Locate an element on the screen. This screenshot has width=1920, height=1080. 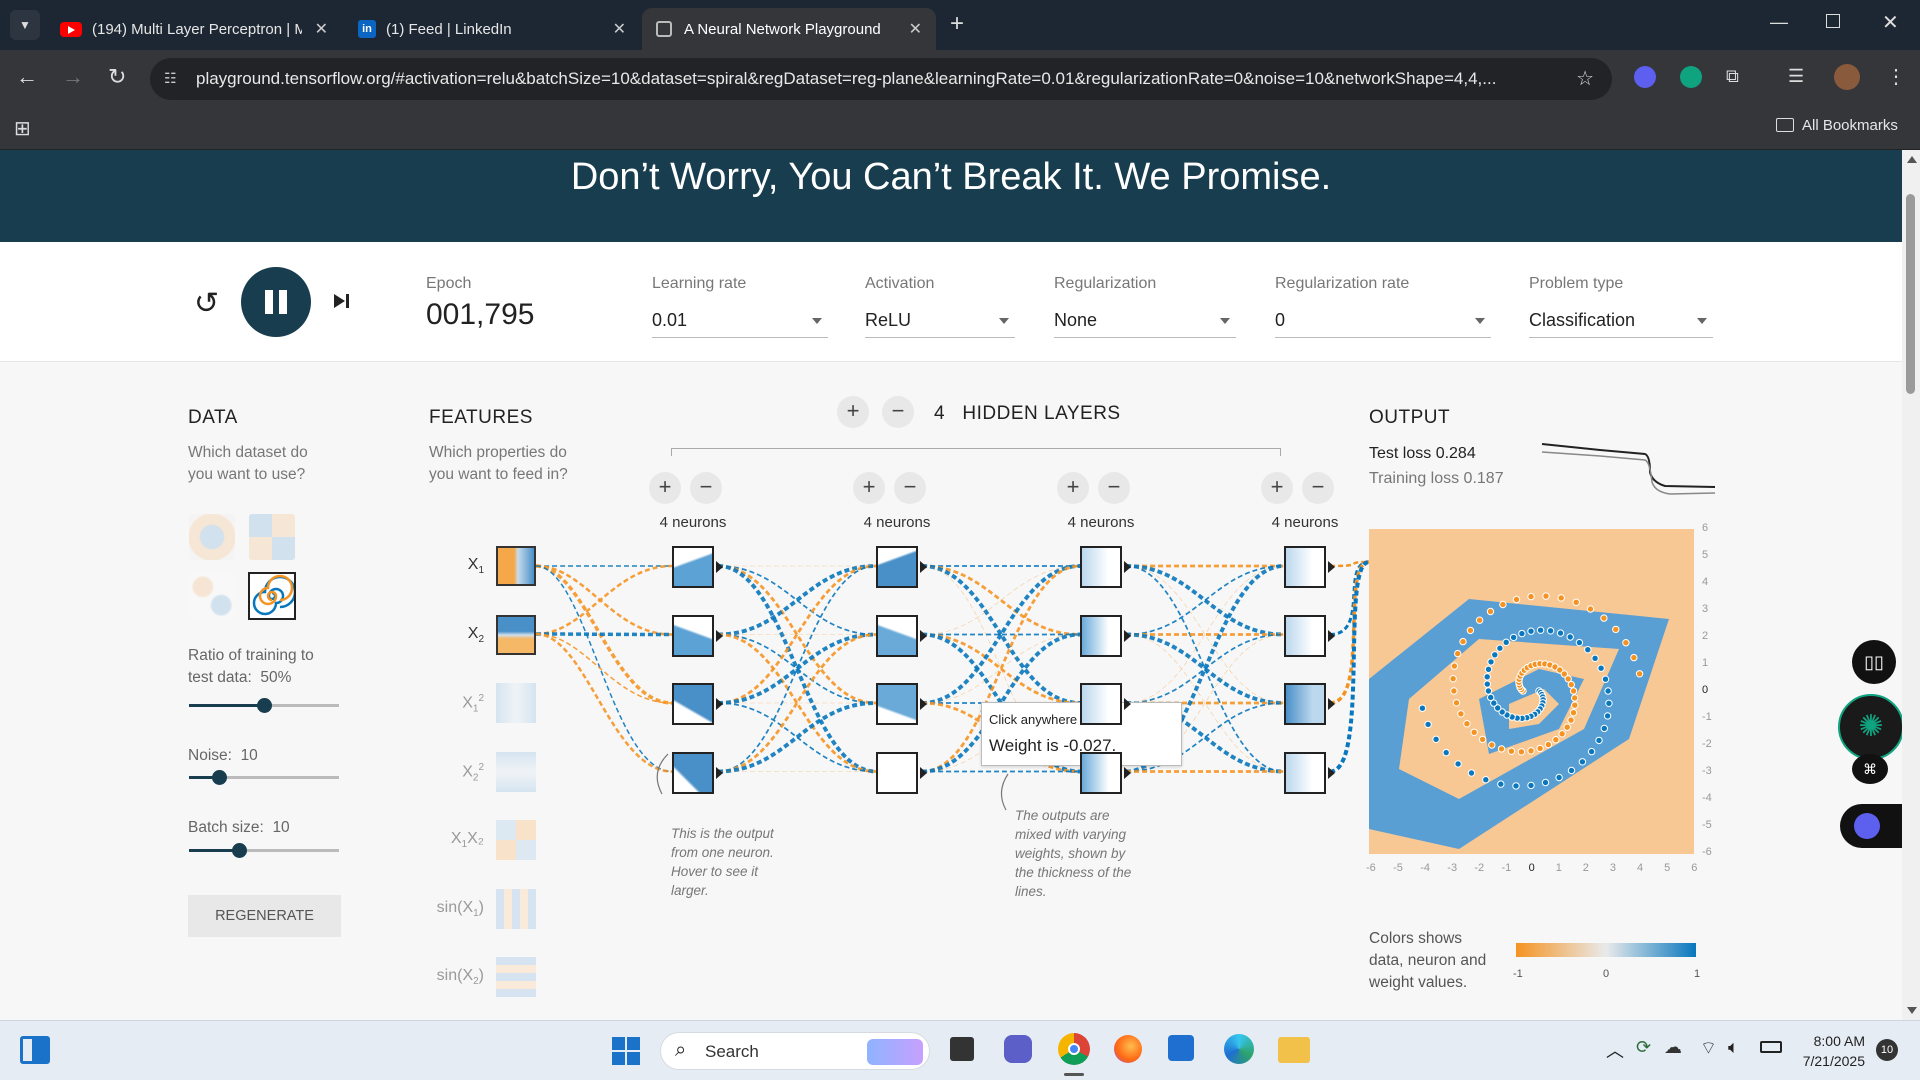
close-window-button: ✕ is located at coordinates (1890, 22).